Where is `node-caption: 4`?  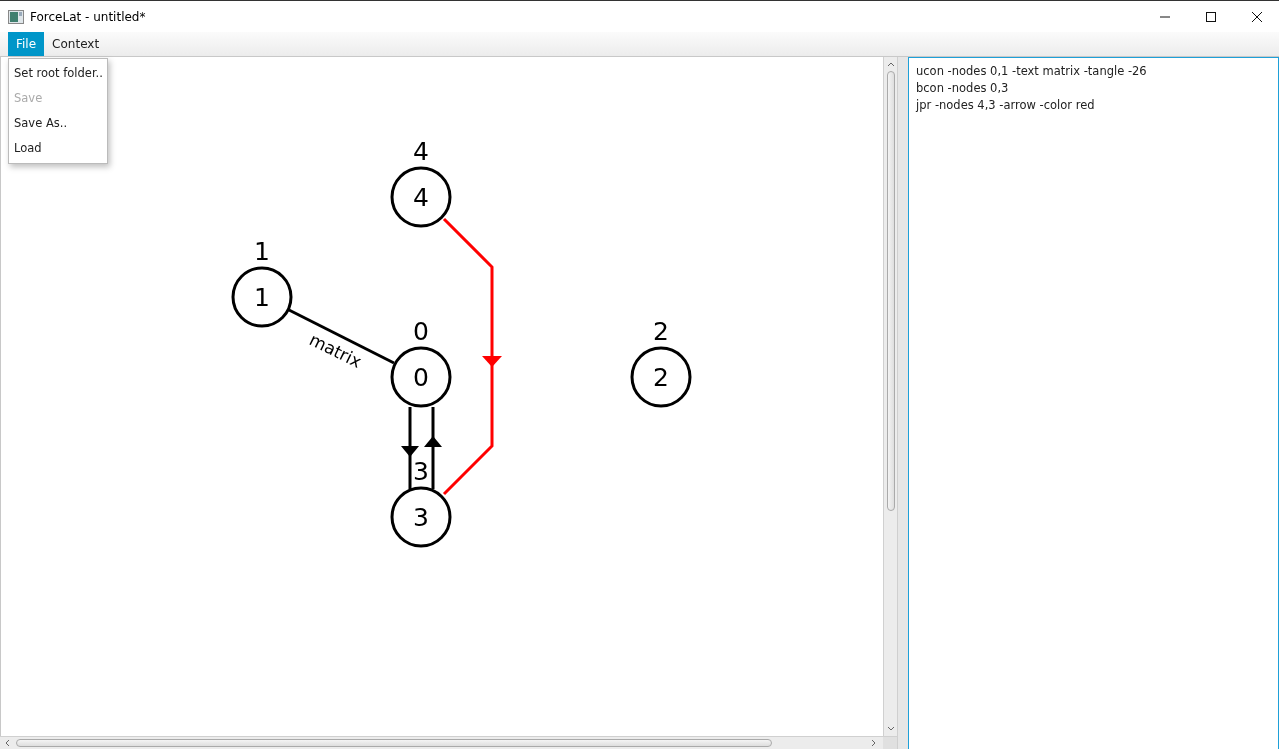
node-caption: 4 is located at coordinates (421, 151).